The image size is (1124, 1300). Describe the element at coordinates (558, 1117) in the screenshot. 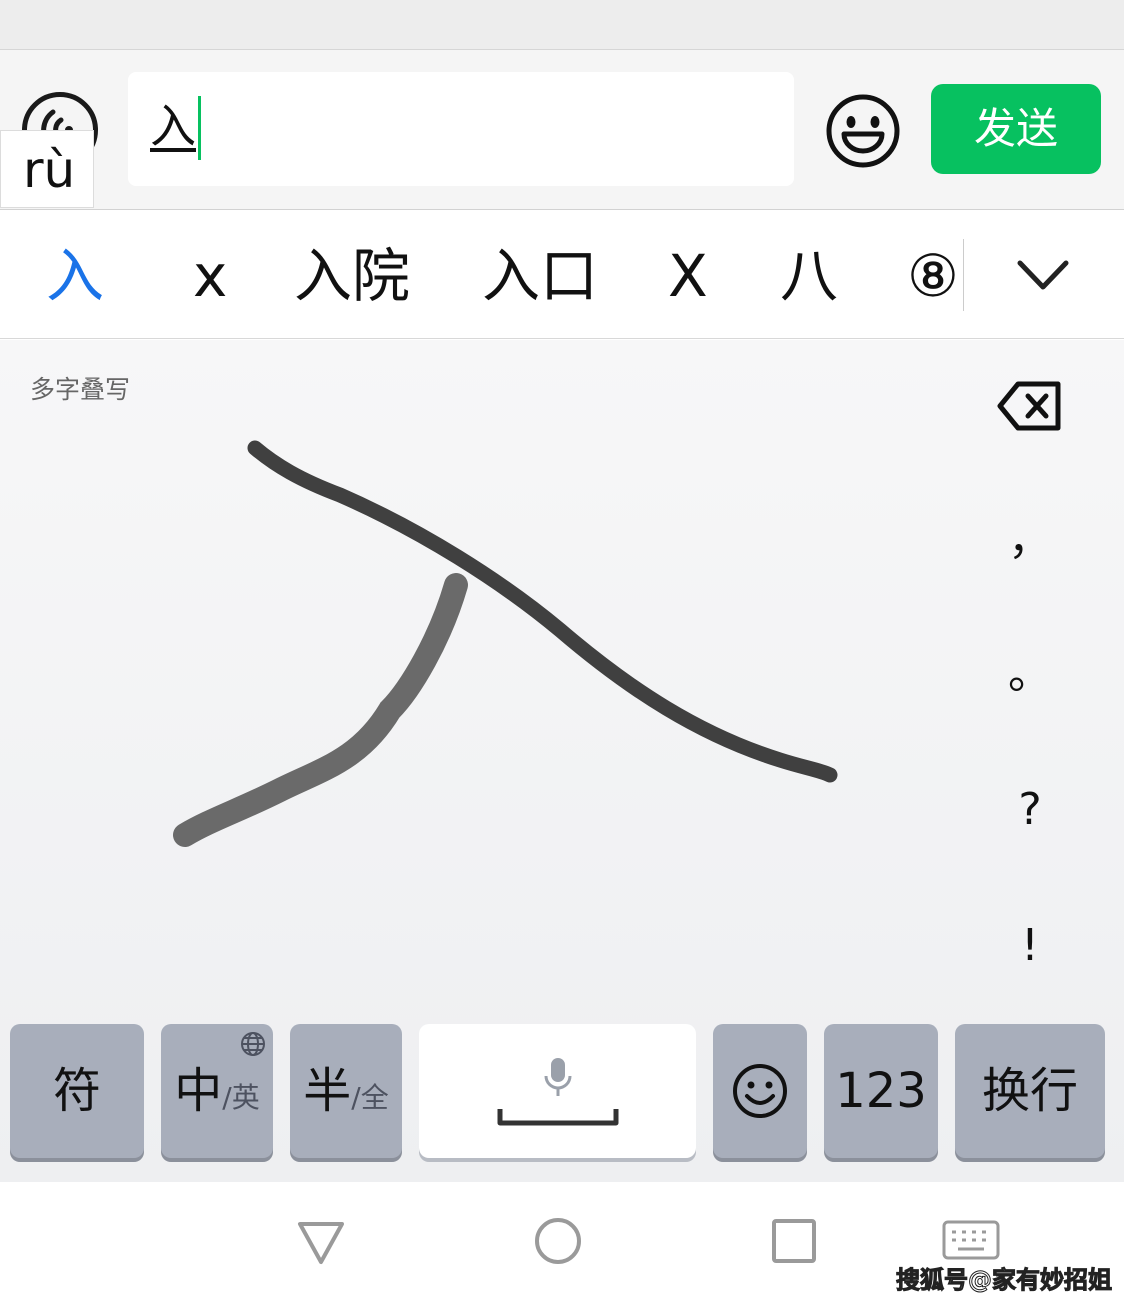

I see `space-bar-icon` at that location.